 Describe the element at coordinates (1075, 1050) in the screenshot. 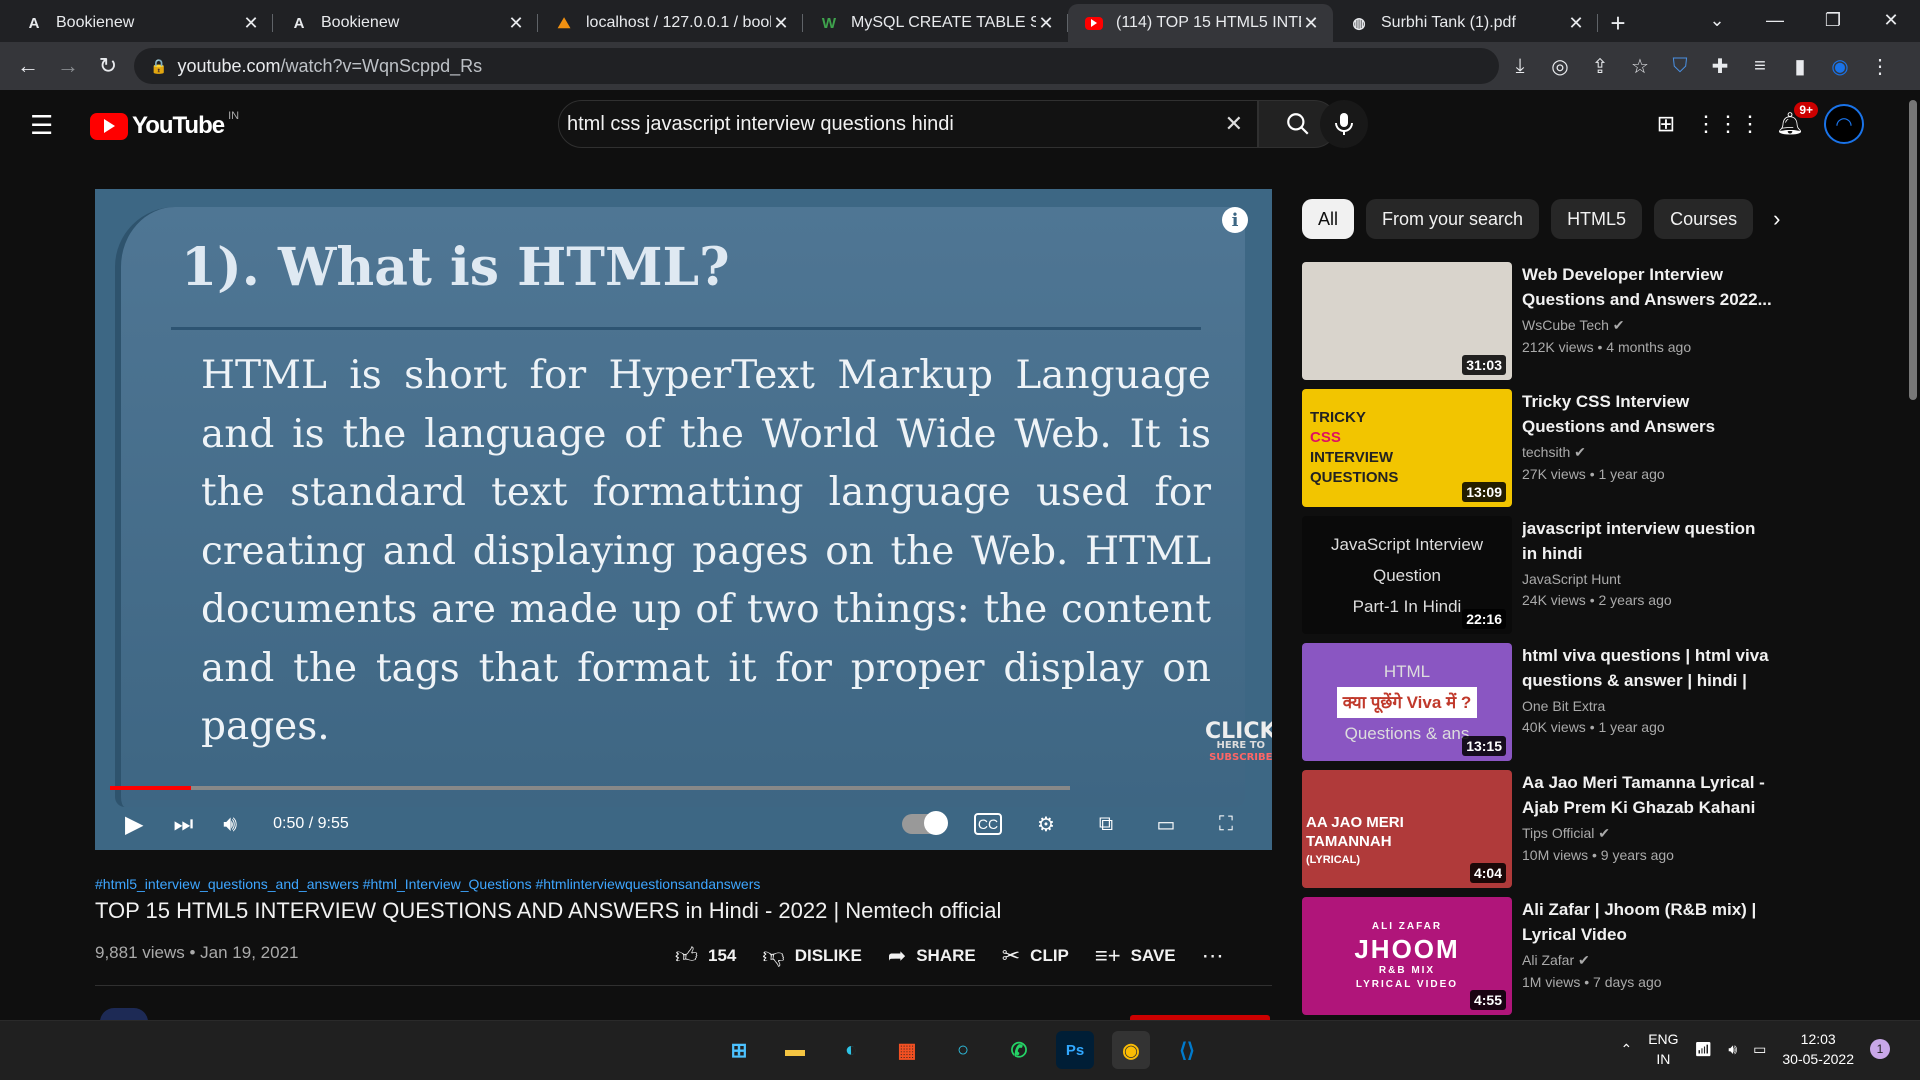

I see `photoshop-icon: Ps` at that location.